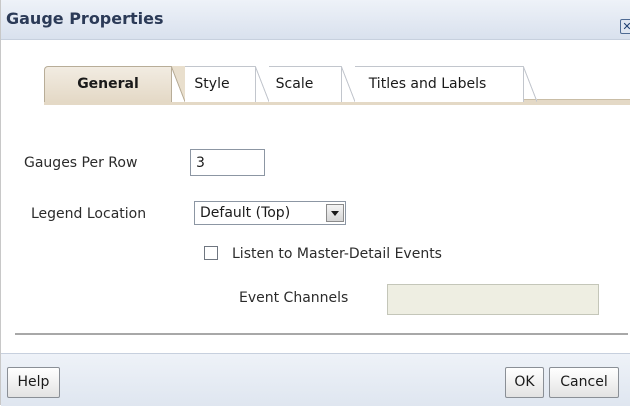 This screenshot has width=630, height=406. I want to click on event-channels-label: Event Channels, so click(294, 298).